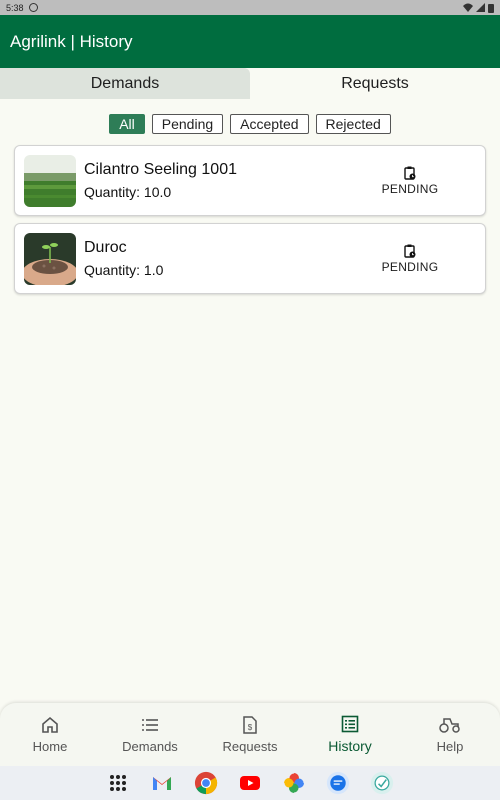 This screenshot has height=800, width=500. I want to click on system-dock, so click(250, 783).